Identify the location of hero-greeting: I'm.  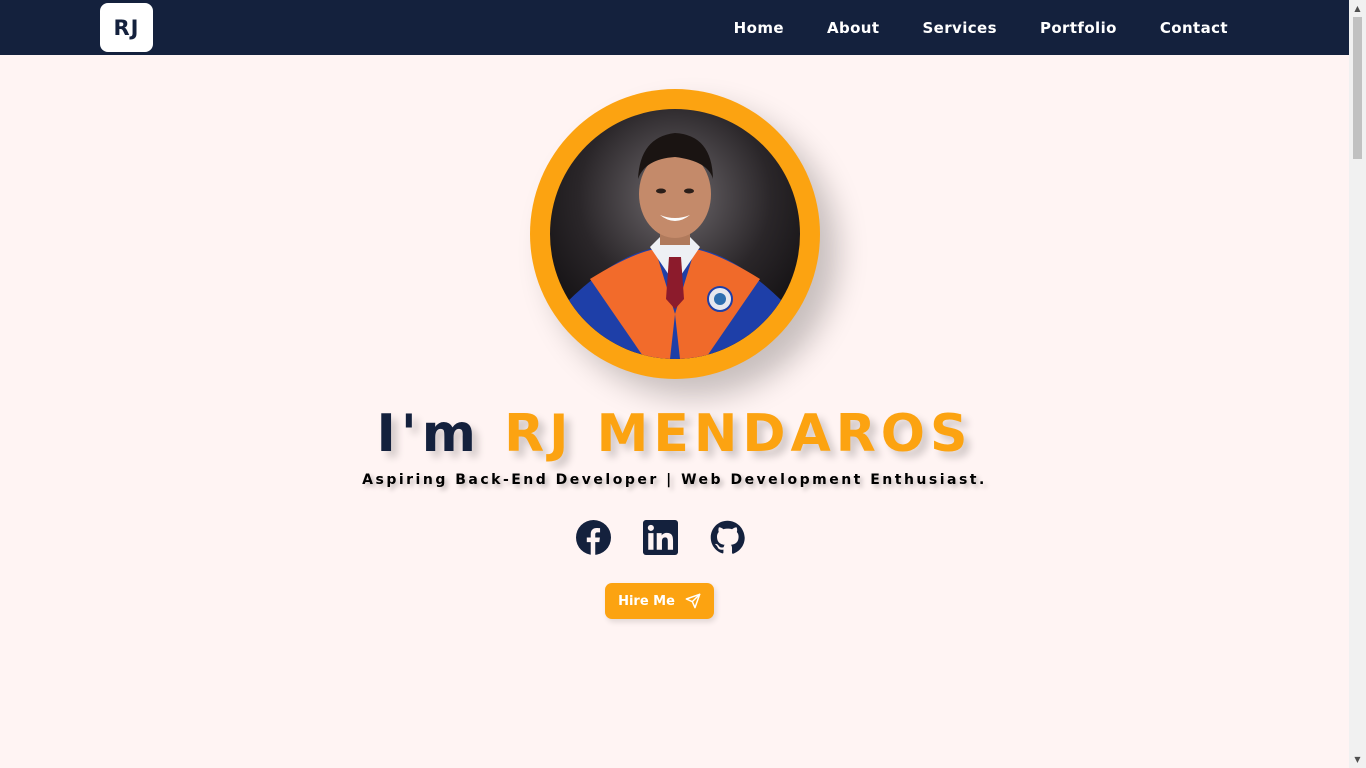
(428, 434).